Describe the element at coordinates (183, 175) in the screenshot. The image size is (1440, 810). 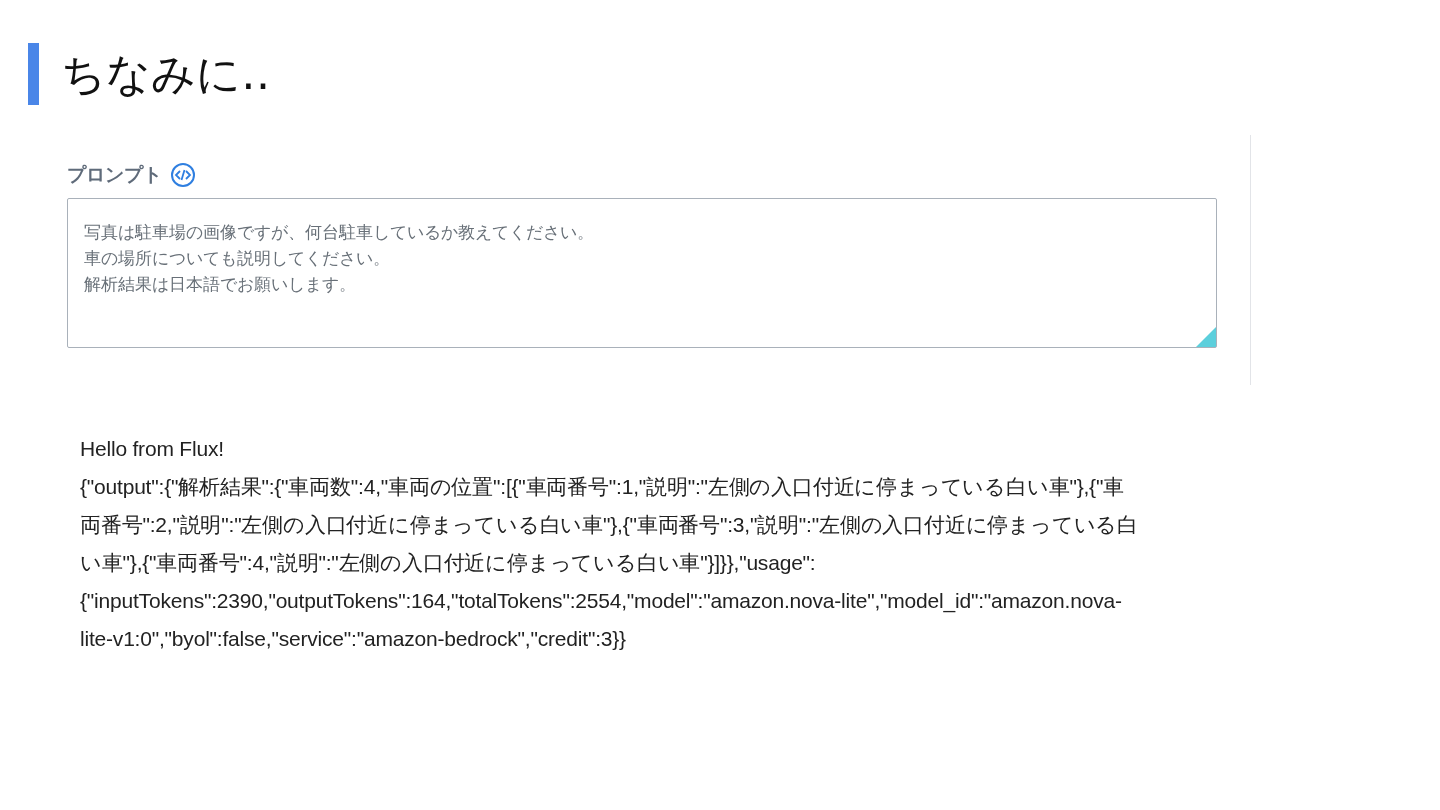
I see `code-icon` at that location.